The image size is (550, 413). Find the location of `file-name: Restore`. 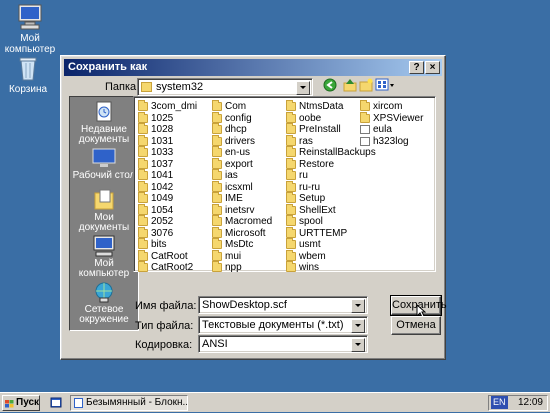

file-name: Restore is located at coordinates (317, 164).